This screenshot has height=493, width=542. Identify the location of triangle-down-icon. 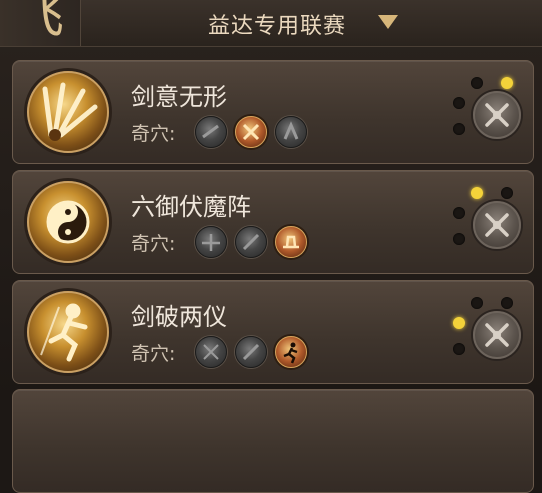
(388, 22).